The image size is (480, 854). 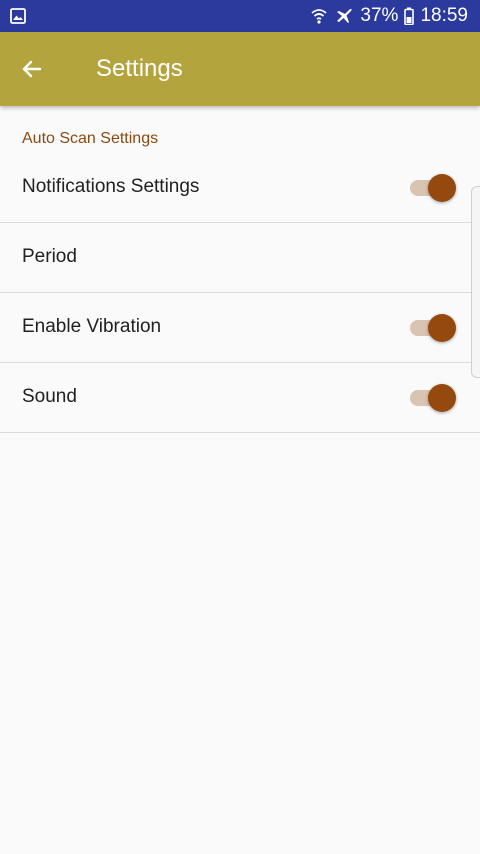 I want to click on app-bar: Settings, so click(x=240, y=69).